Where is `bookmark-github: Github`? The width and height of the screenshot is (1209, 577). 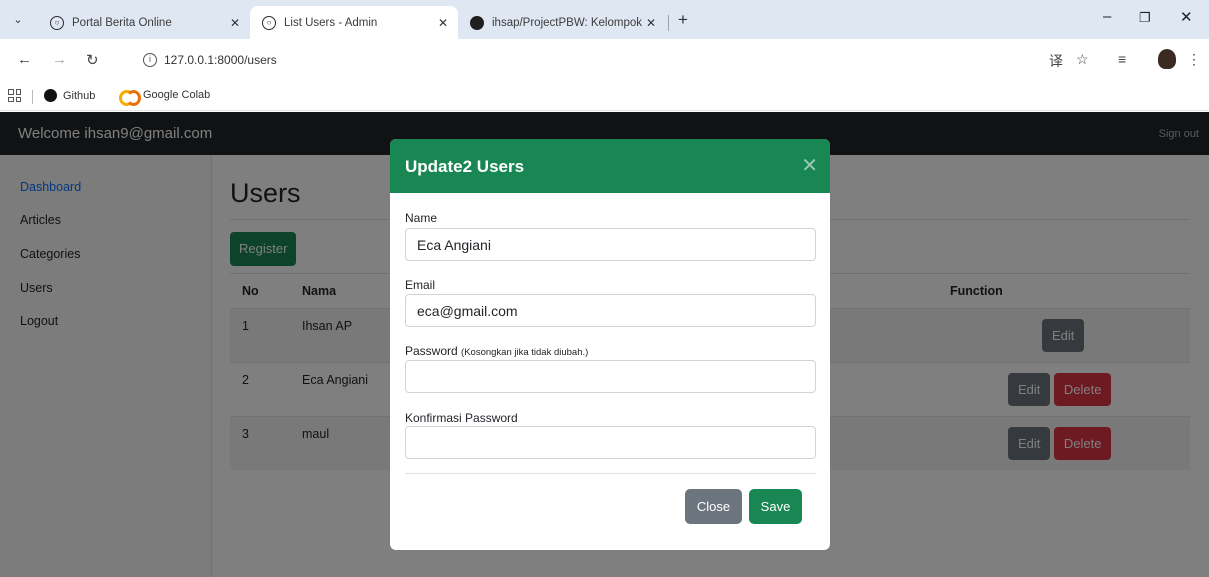 bookmark-github: Github is located at coordinates (69, 95).